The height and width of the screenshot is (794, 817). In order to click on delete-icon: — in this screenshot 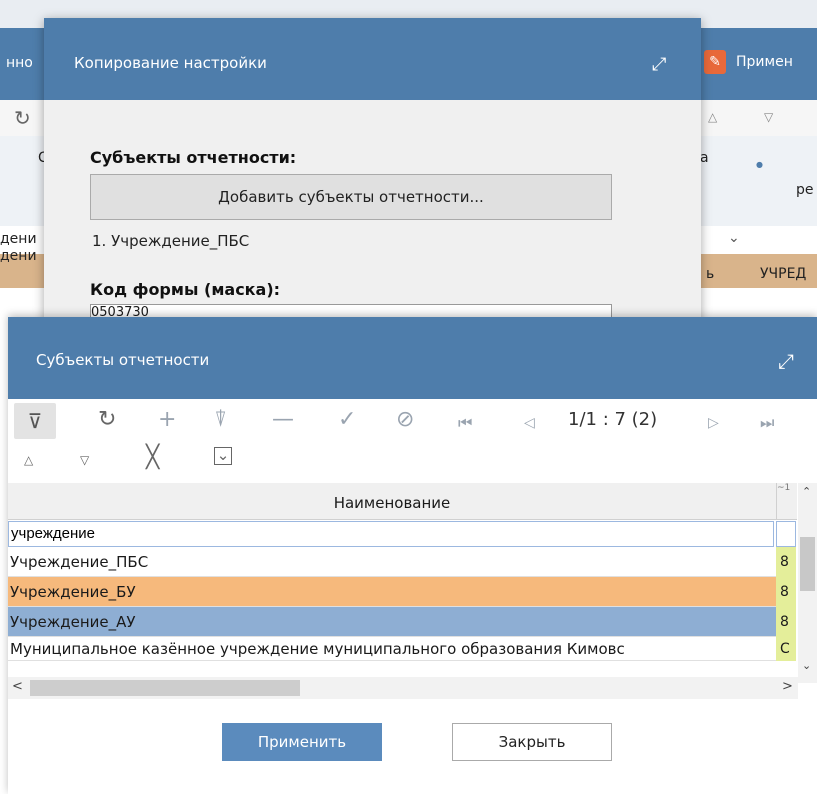, I will do `click(283, 419)`.